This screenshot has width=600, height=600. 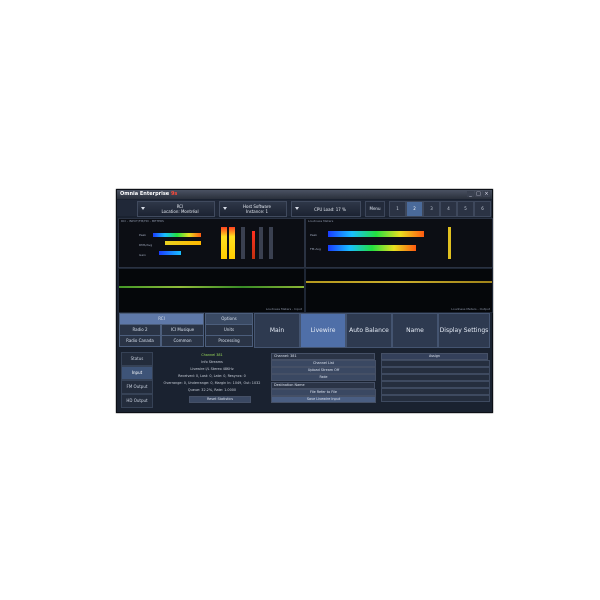 What do you see at coordinates (372, 248) in the screenshot?
I see `output-avg-bar` at bounding box center [372, 248].